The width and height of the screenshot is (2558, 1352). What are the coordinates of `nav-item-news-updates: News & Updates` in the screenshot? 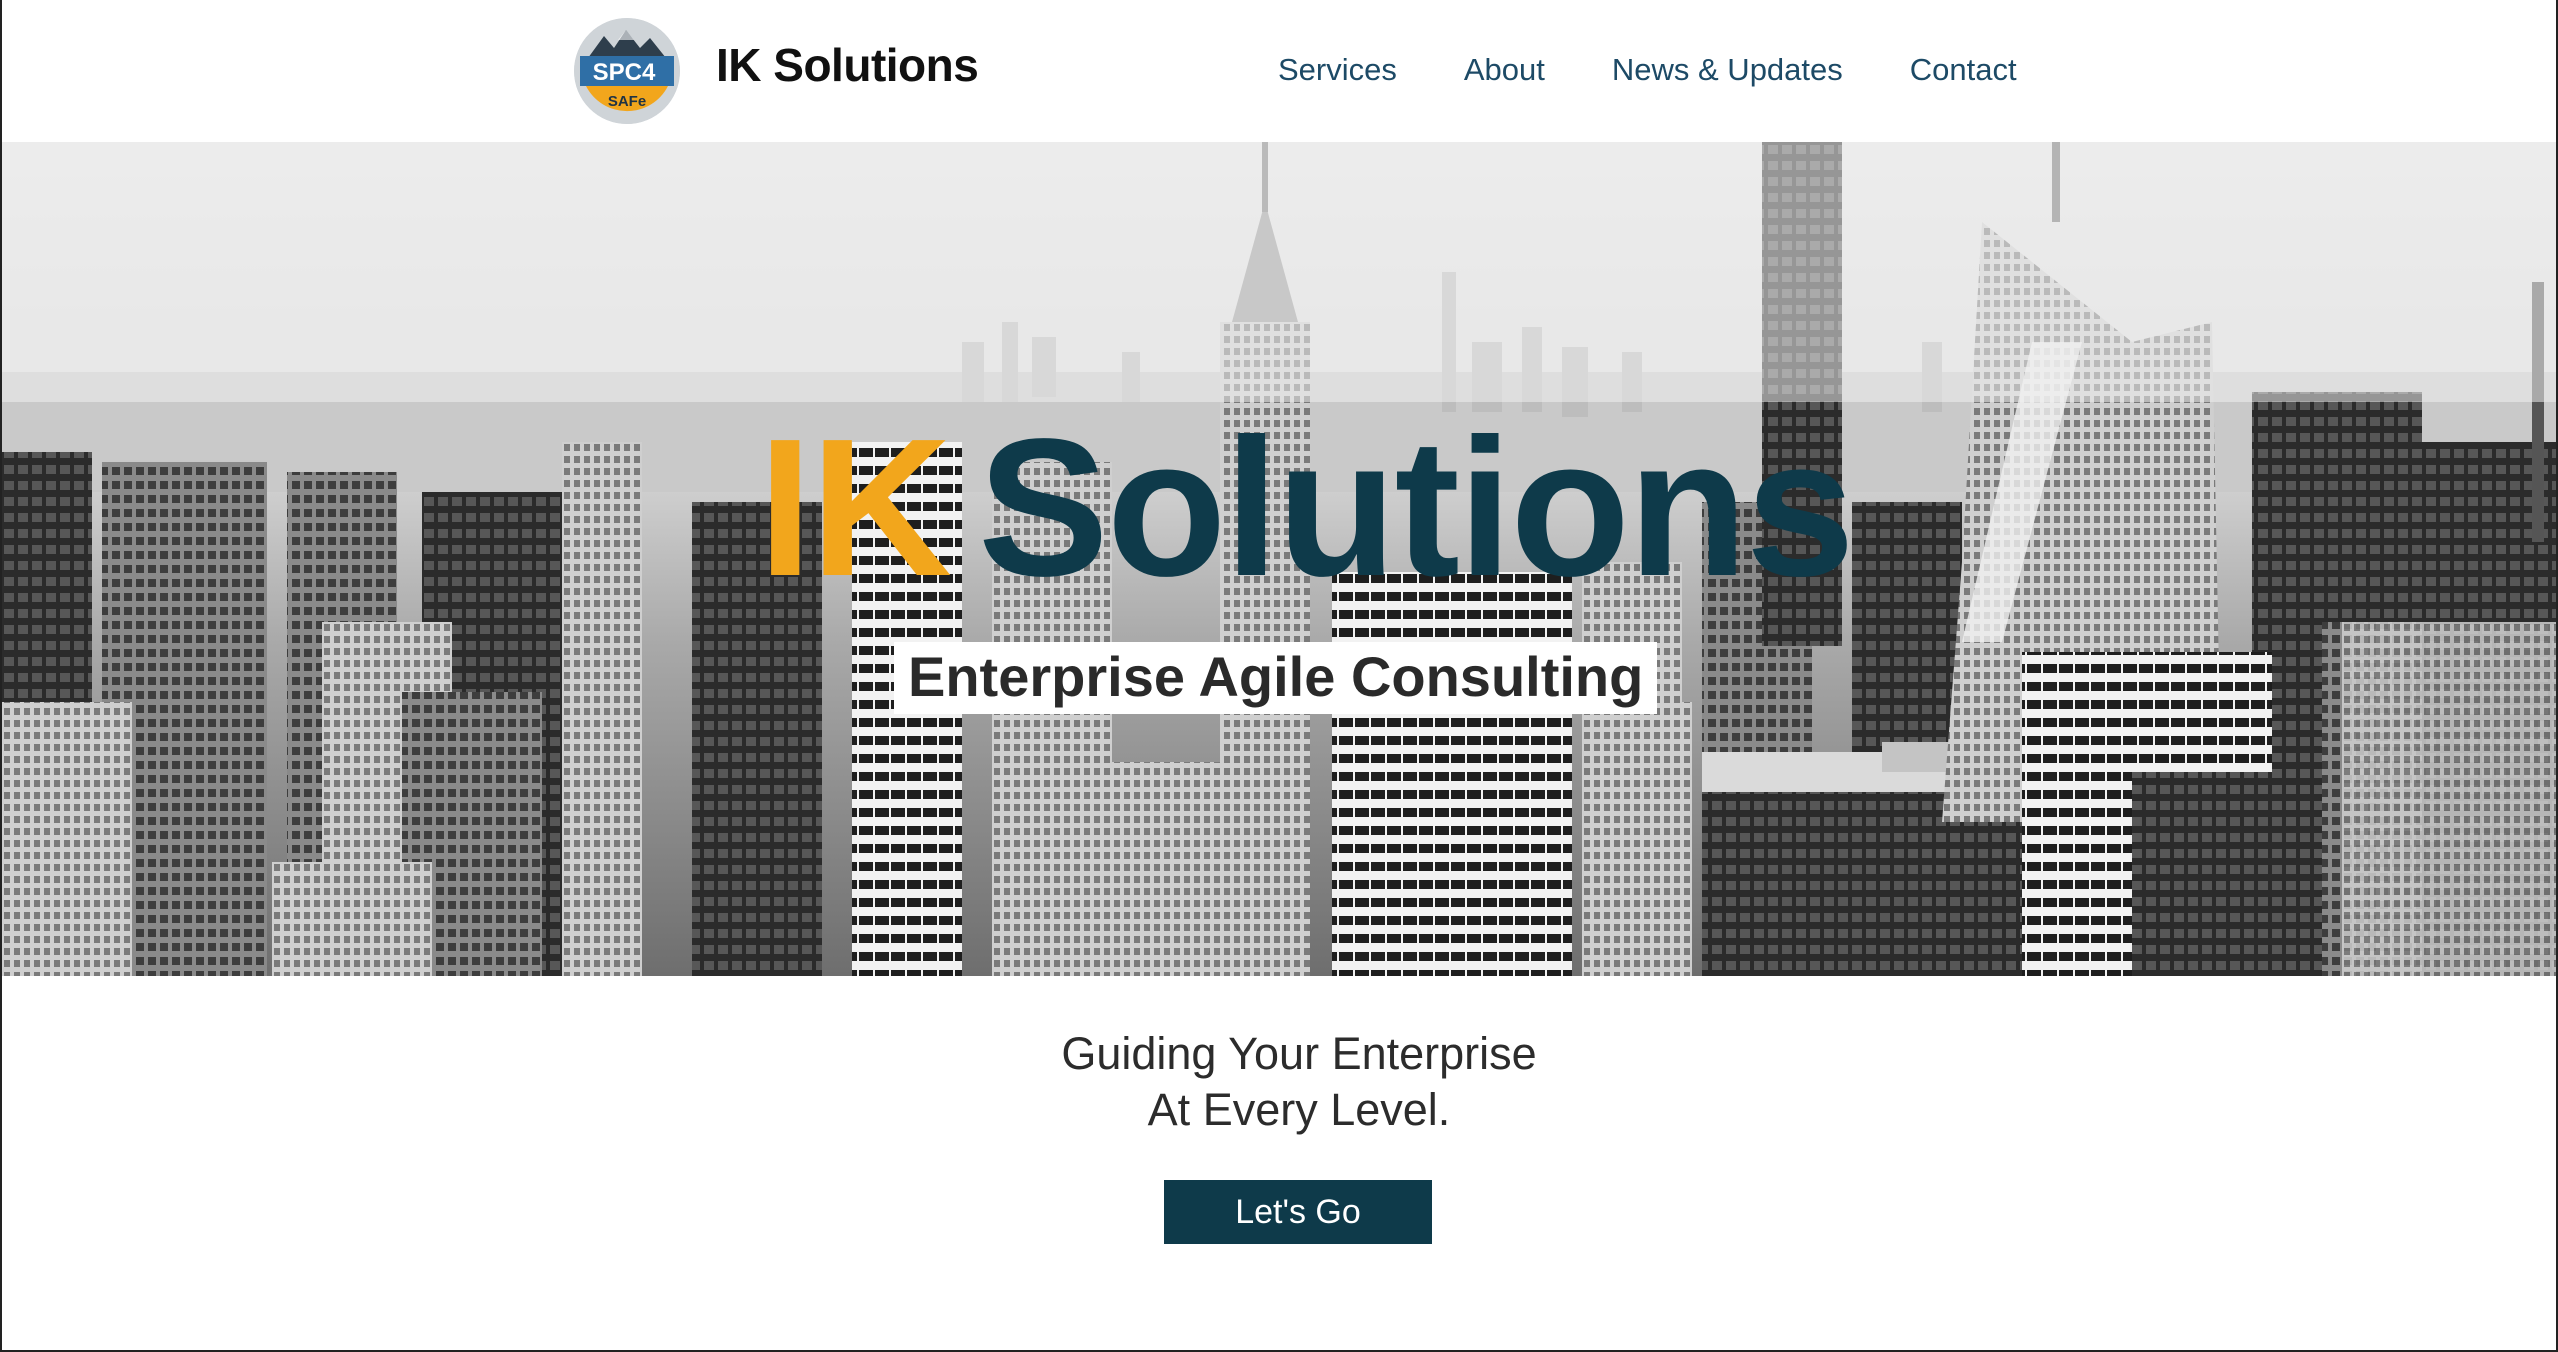 It's located at (1727, 70).